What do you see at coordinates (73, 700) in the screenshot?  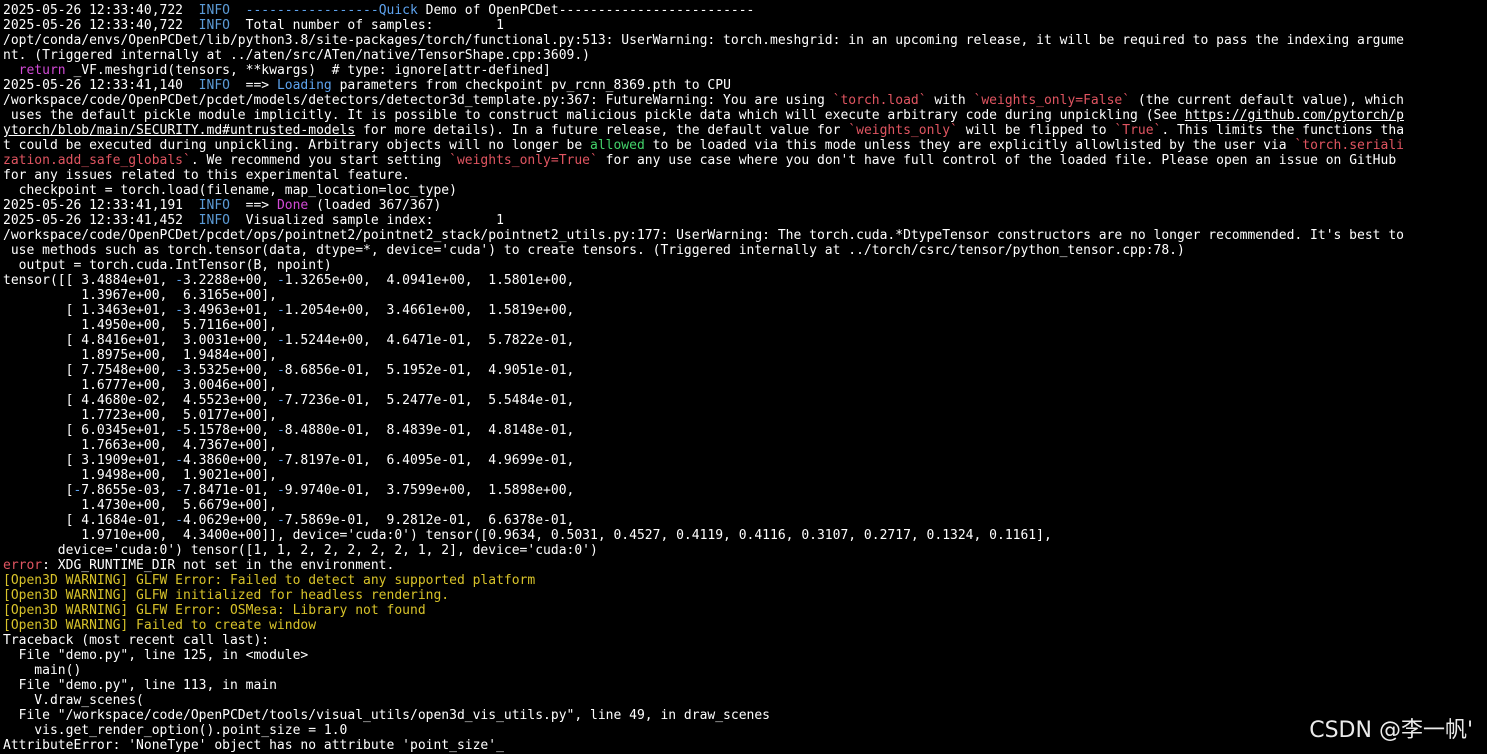 I see `terminal-text-segment: V.draw_scenes(` at bounding box center [73, 700].